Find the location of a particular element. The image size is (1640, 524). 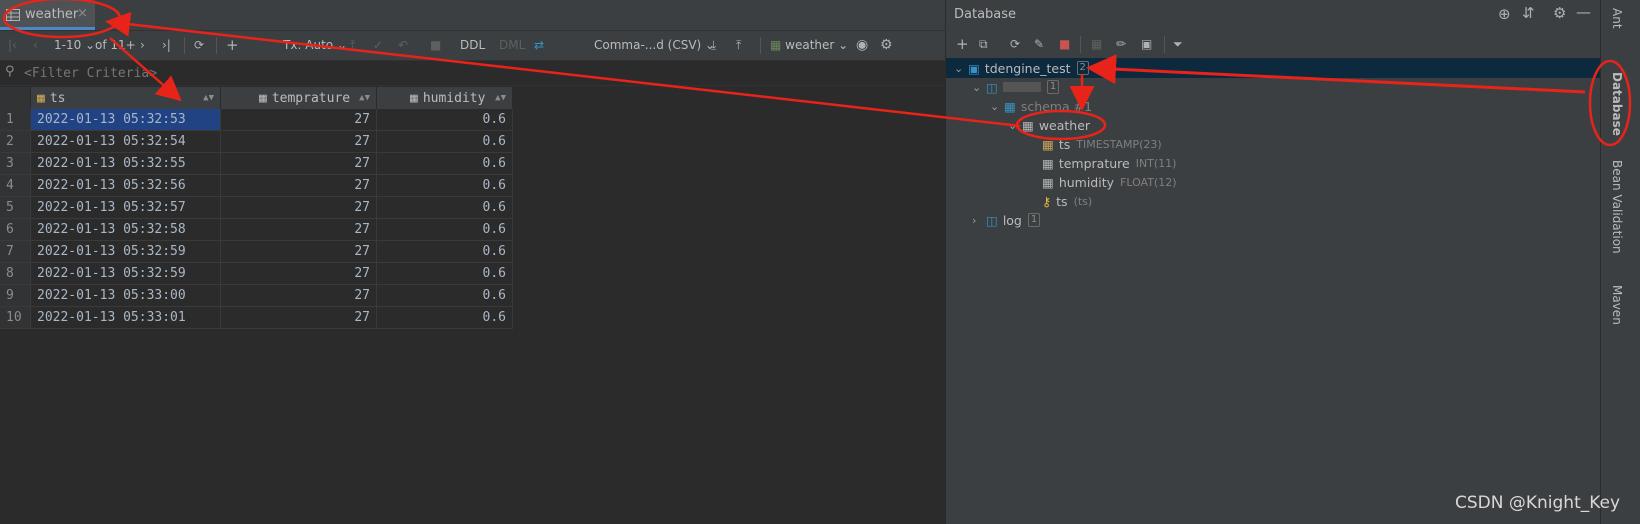

table-icon: ▦ is located at coordinates (1096, 44).